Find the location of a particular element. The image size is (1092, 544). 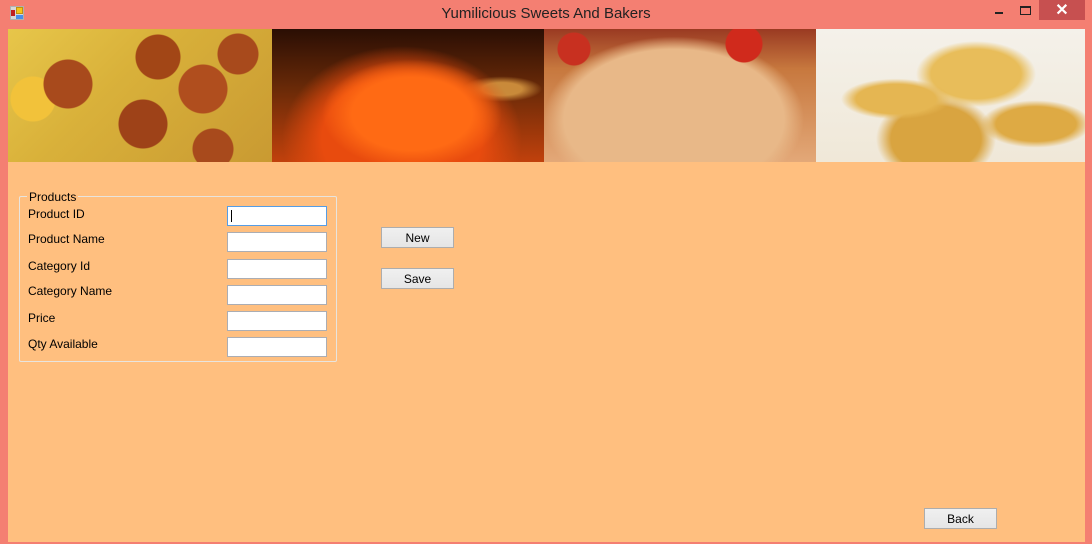

category-name-input is located at coordinates (277, 295).